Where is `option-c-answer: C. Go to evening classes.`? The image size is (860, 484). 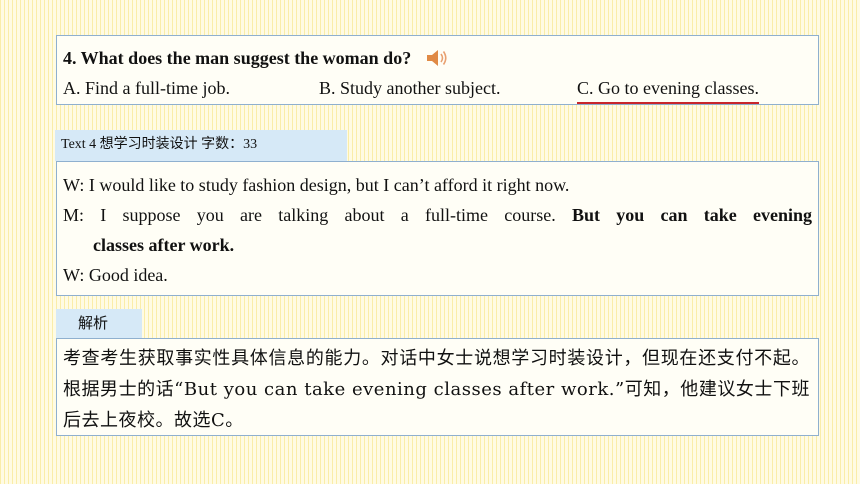
option-c-answer: C. Go to evening classes. is located at coordinates (668, 89).